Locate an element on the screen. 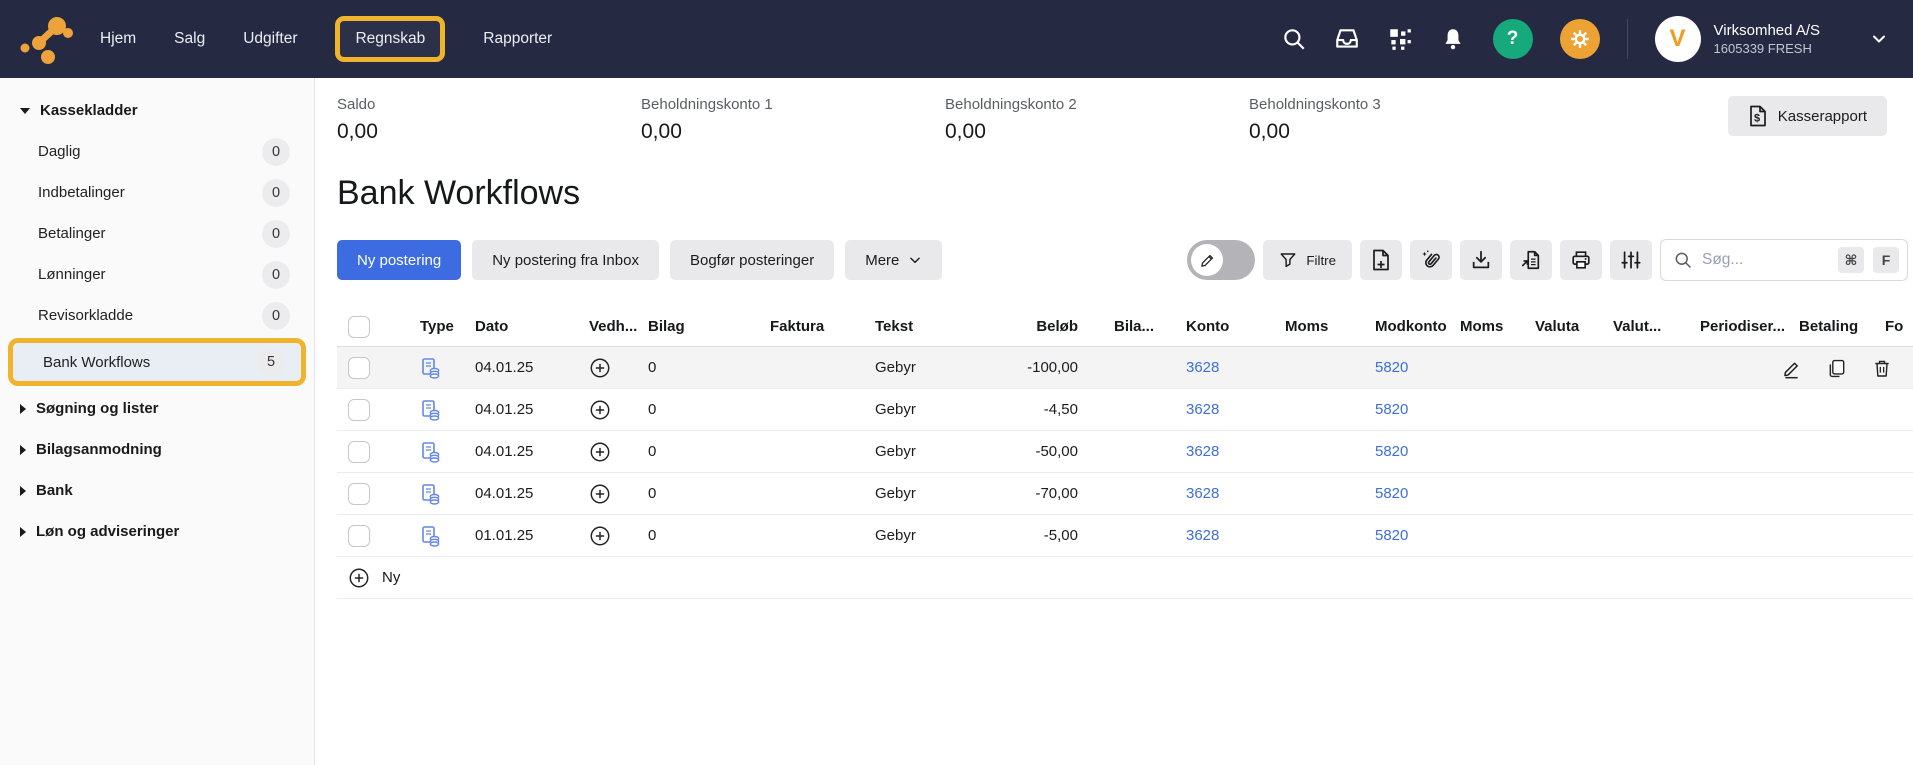  nav-item-rapporter: Rapporter is located at coordinates (517, 39).